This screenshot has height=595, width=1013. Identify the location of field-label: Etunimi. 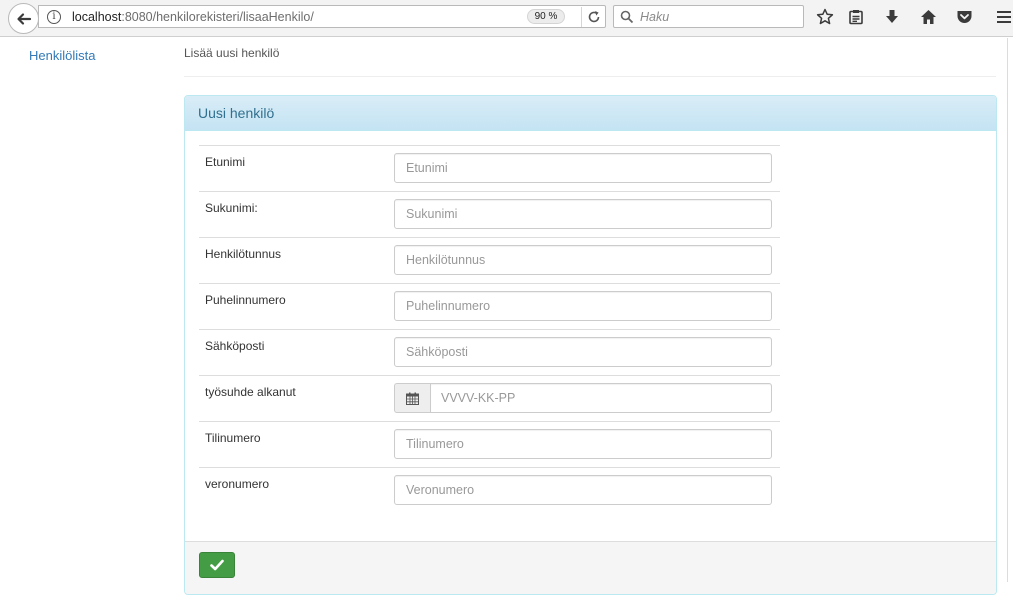
(296, 168).